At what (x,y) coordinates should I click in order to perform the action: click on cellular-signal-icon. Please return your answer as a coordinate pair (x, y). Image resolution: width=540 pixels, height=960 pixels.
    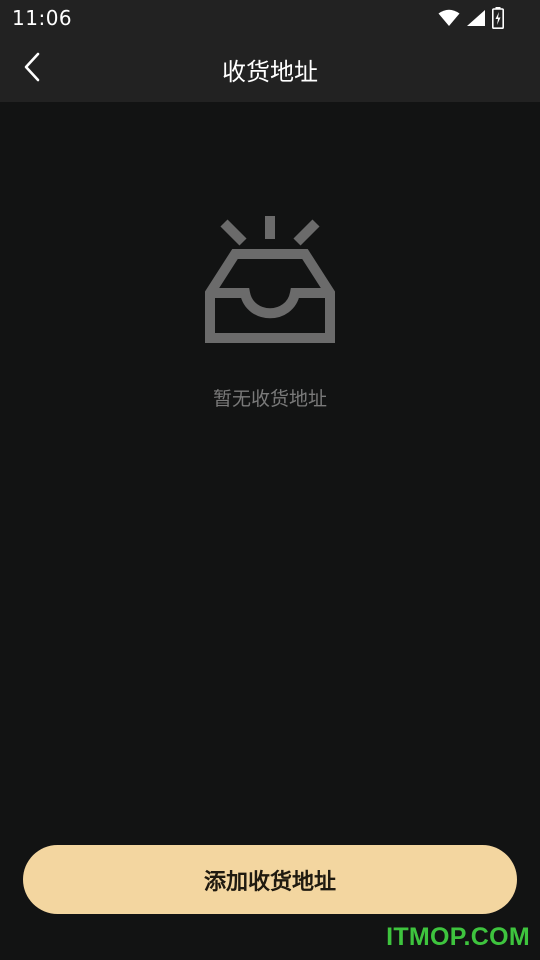
    Looking at the image, I should click on (476, 18).